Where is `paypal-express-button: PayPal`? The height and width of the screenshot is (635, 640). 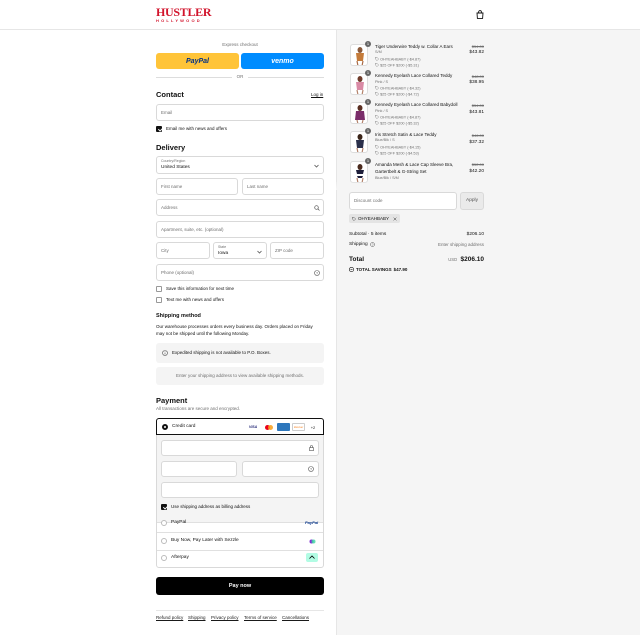
paypal-express-button: PayPal is located at coordinates (197, 61).